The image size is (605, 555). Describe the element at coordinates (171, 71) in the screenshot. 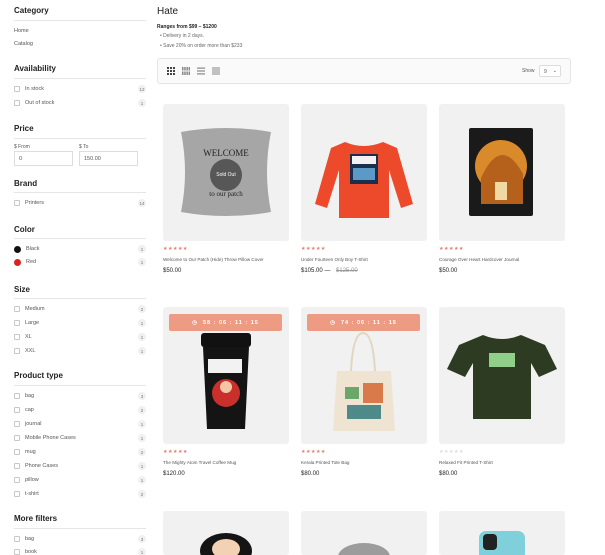

I see `grid-3-icon` at that location.